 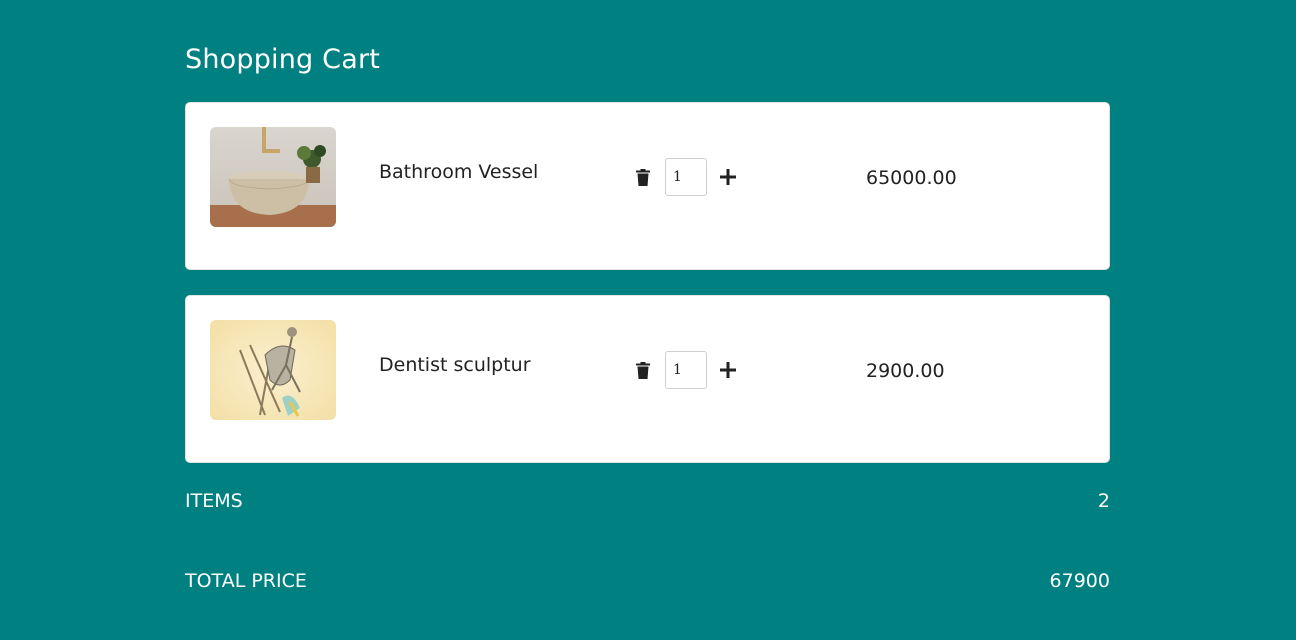 I want to click on summary-total-row: TOTAL PRICE 67900, so click(x=647, y=581).